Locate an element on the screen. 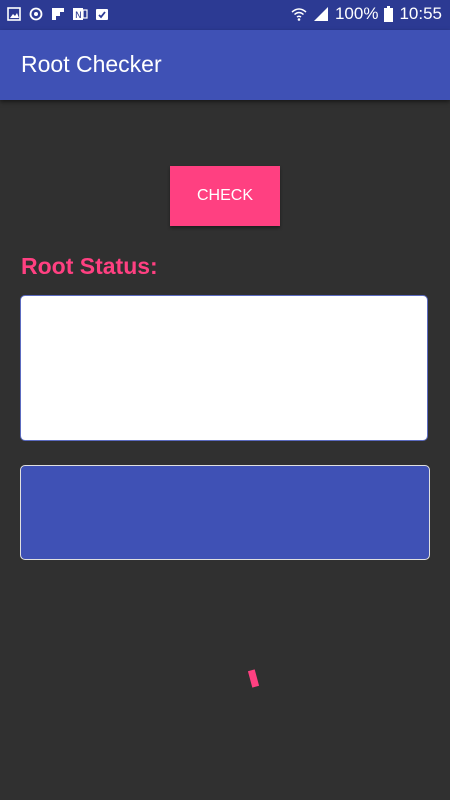  check-button: CHECK is located at coordinates (225, 196).